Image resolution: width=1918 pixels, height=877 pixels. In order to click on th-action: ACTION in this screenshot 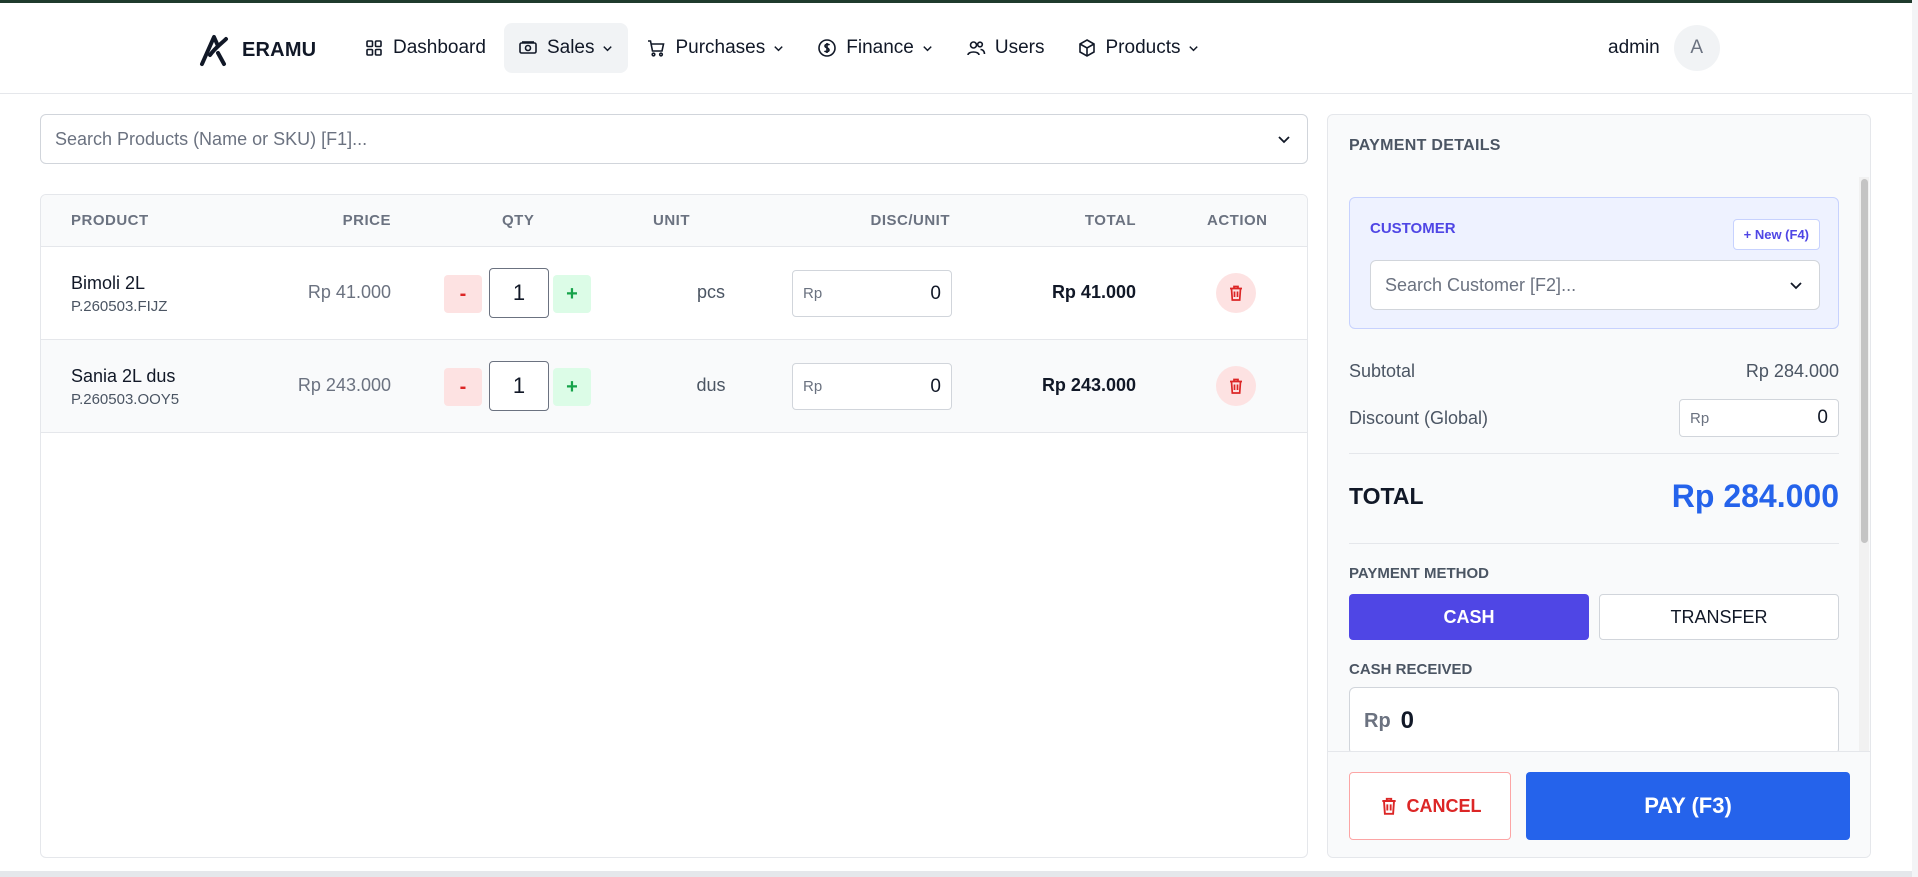, I will do `click(1237, 220)`.